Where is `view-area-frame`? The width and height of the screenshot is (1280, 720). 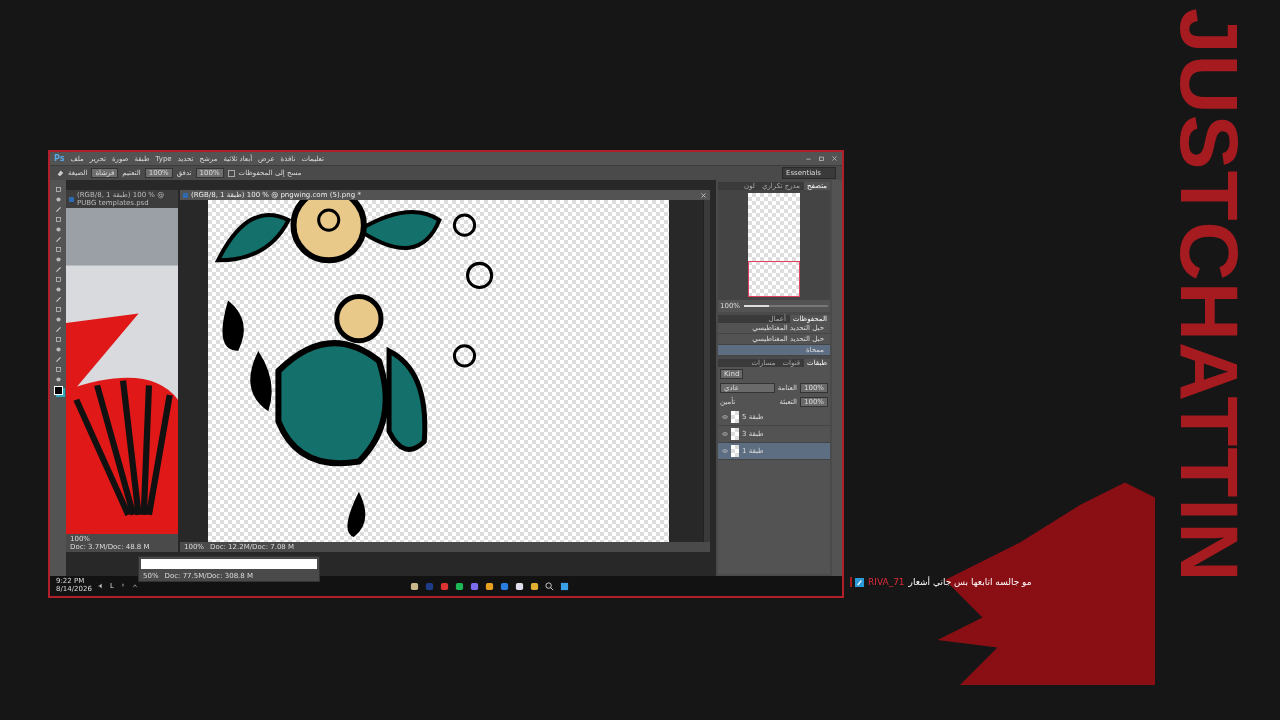 view-area-frame is located at coordinates (774, 279).